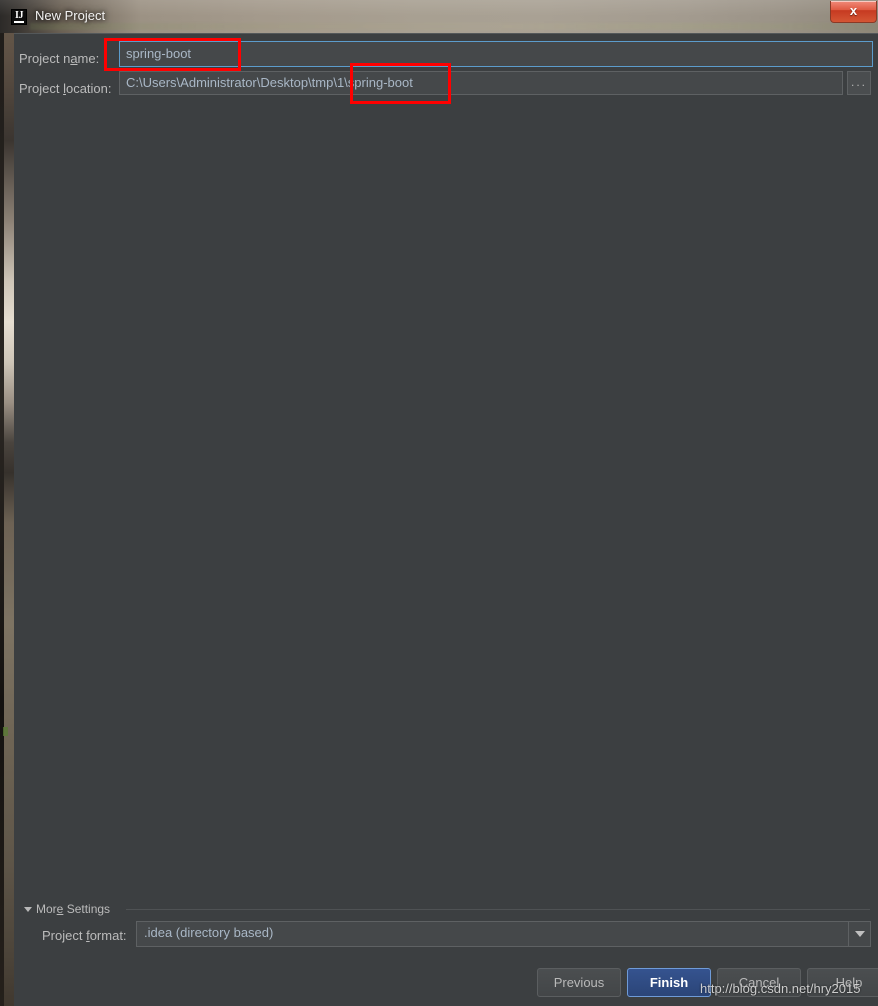  What do you see at coordinates (19, 22) in the screenshot?
I see `intellij-idea-icon-bar` at bounding box center [19, 22].